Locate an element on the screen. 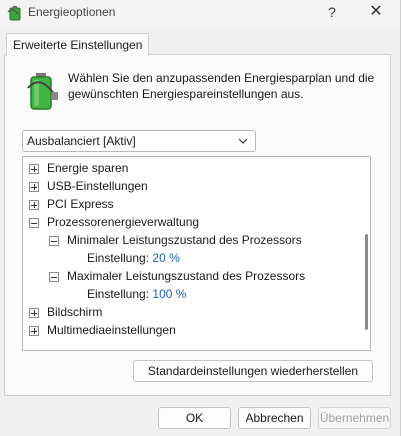 Image resolution: width=401 pixels, height=436 pixels. tree-item-label: Energie sparen is located at coordinates (88, 168).